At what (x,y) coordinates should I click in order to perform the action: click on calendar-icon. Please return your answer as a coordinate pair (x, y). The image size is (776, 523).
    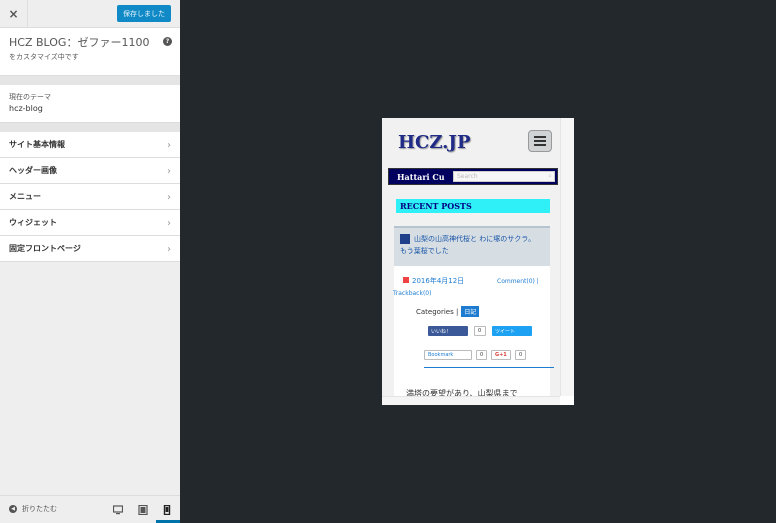
    Looking at the image, I should click on (406, 280).